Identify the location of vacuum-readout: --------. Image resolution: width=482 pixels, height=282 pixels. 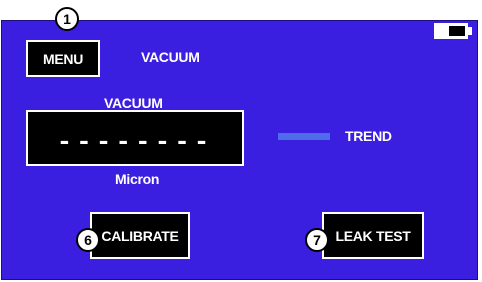
(135, 138).